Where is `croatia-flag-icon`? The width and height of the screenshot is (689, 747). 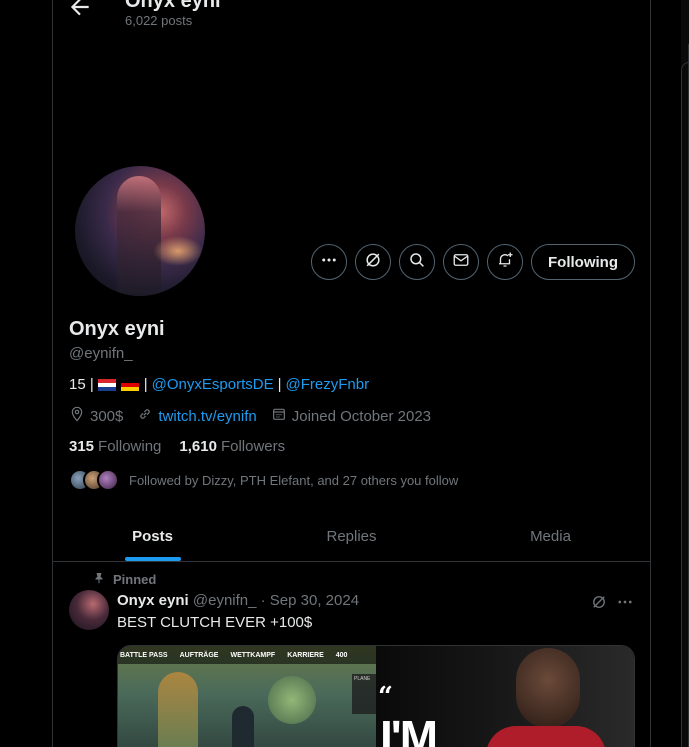
croatia-flag-icon is located at coordinates (106, 384).